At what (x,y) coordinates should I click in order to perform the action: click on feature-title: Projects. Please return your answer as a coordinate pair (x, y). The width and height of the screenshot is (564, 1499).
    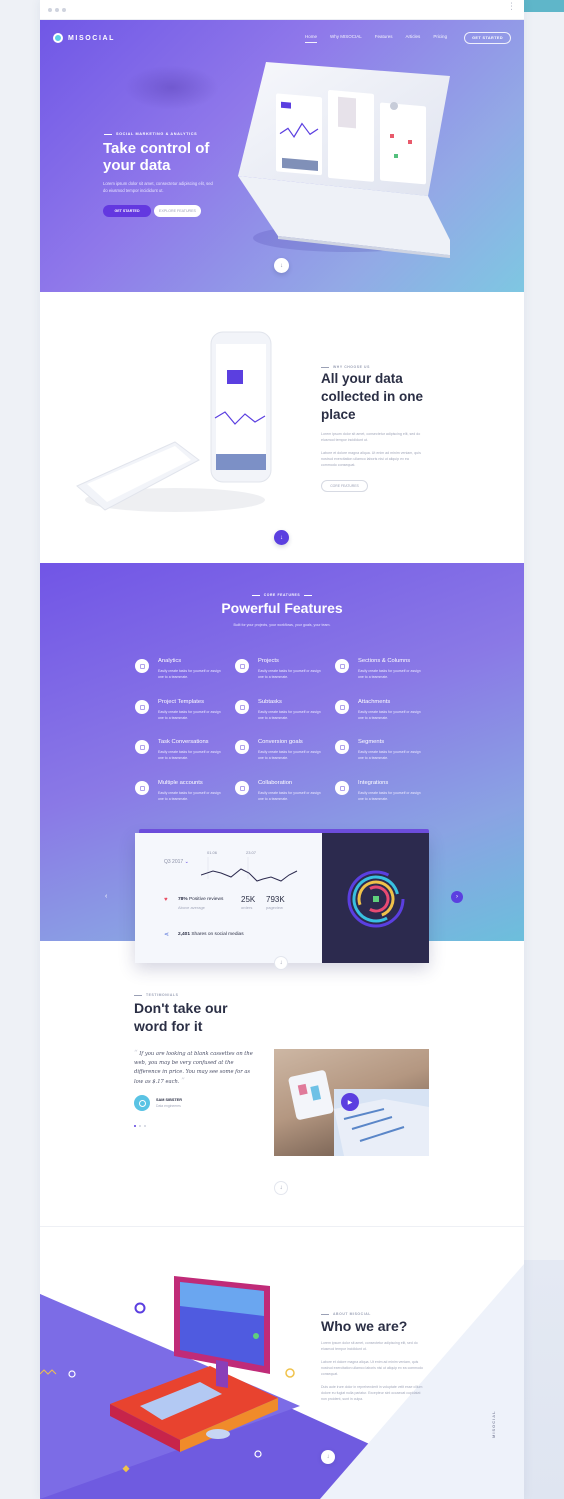
    Looking at the image, I should click on (268, 661).